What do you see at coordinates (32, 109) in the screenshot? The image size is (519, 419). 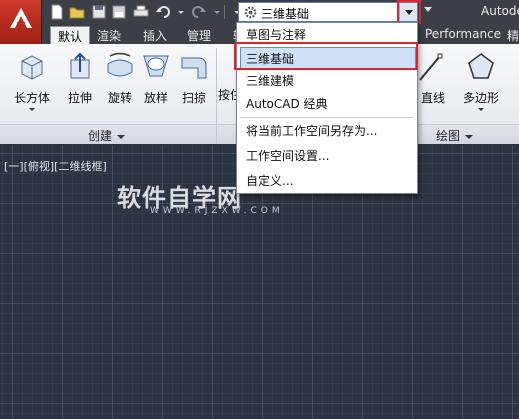 I see `box-tool-menu-arrow` at bounding box center [32, 109].